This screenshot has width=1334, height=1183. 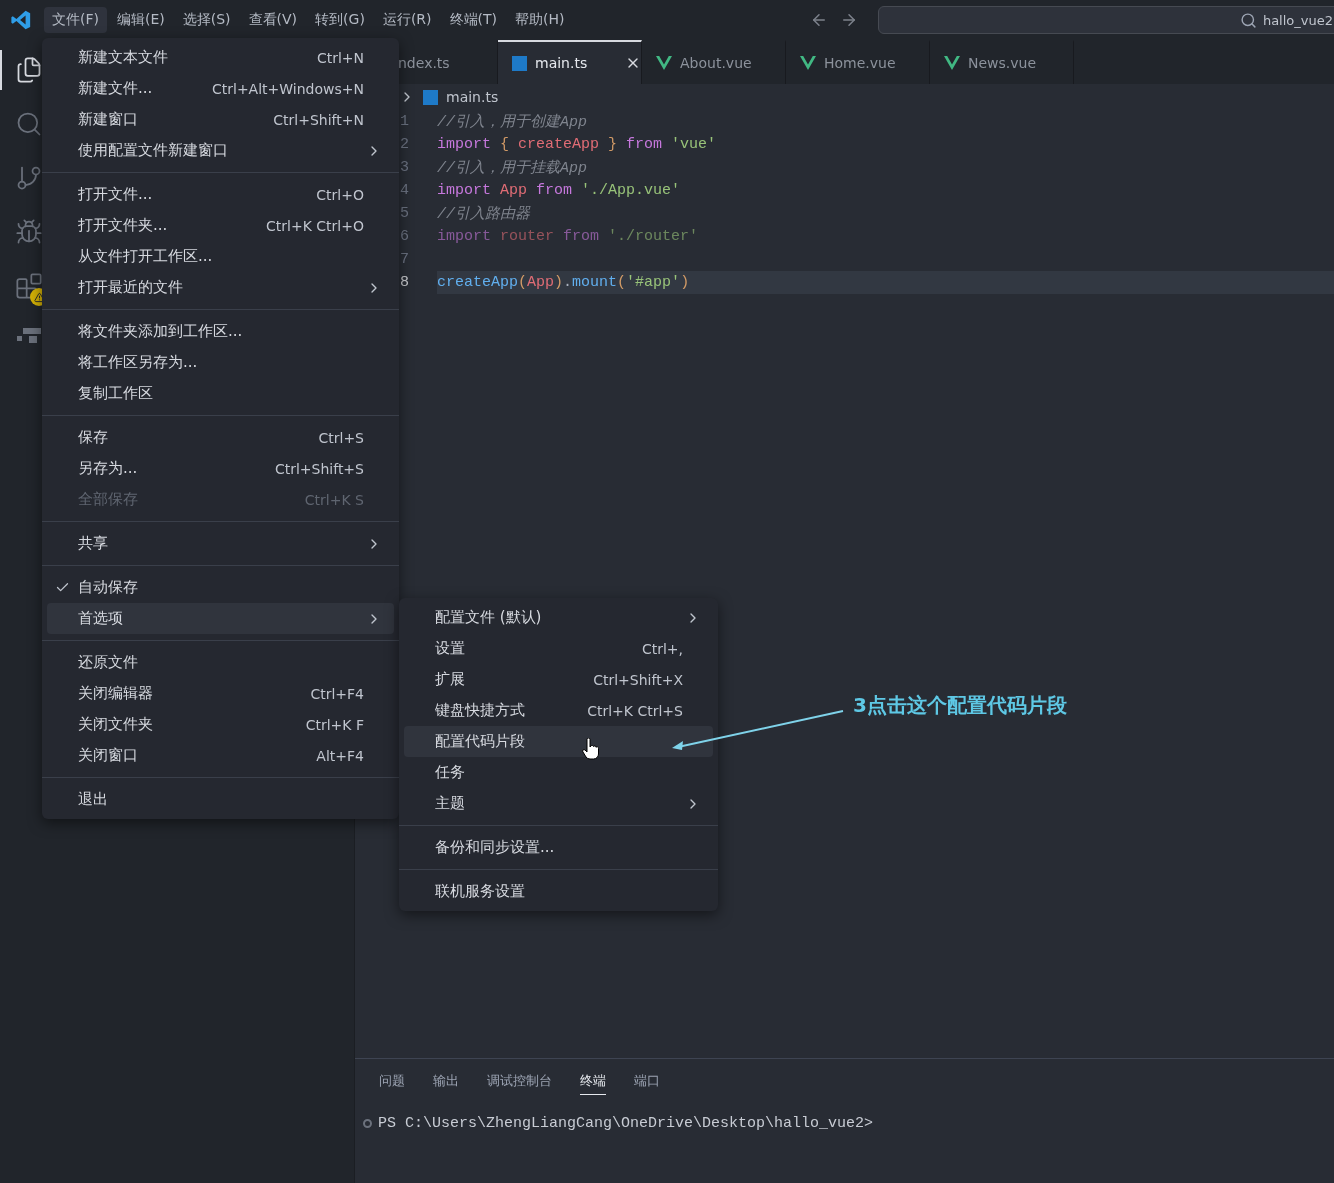 What do you see at coordinates (220, 468) in the screenshot?
I see `menu-item: 另存为... Ctrl+Shift+S` at bounding box center [220, 468].